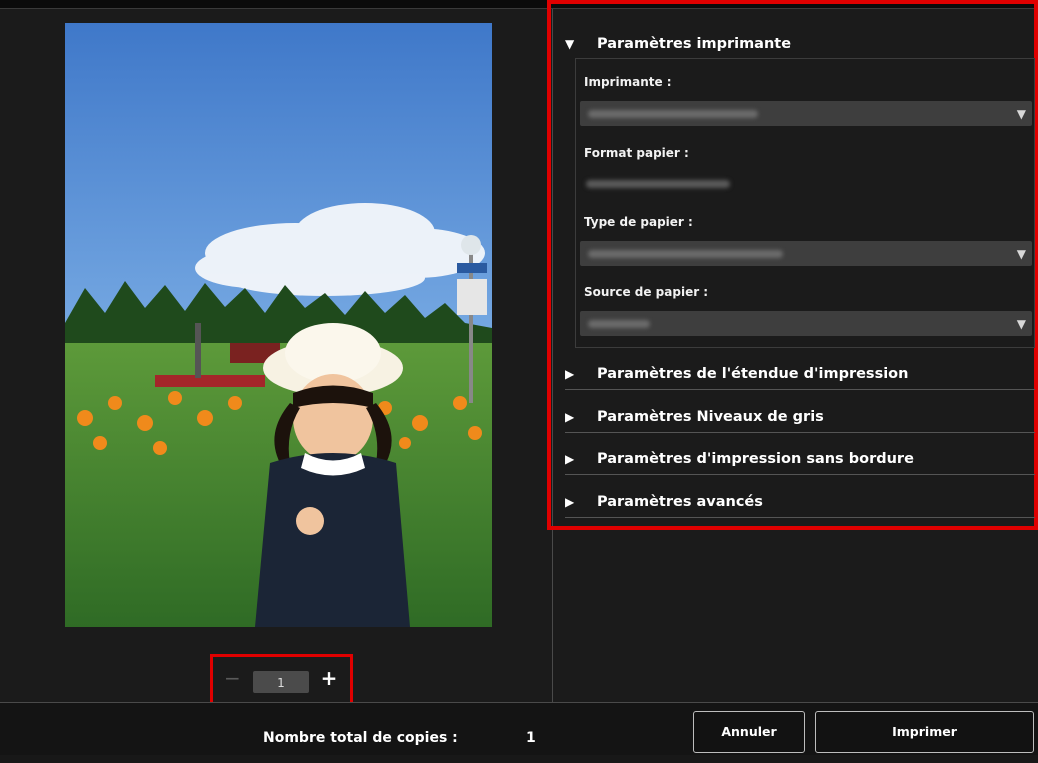 This screenshot has height=763, width=1038. I want to click on paper-source-value, so click(619, 324).